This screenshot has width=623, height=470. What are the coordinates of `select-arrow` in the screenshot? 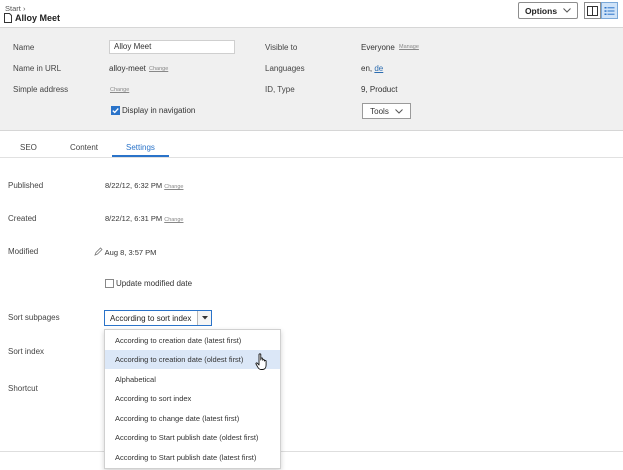 It's located at (204, 318).